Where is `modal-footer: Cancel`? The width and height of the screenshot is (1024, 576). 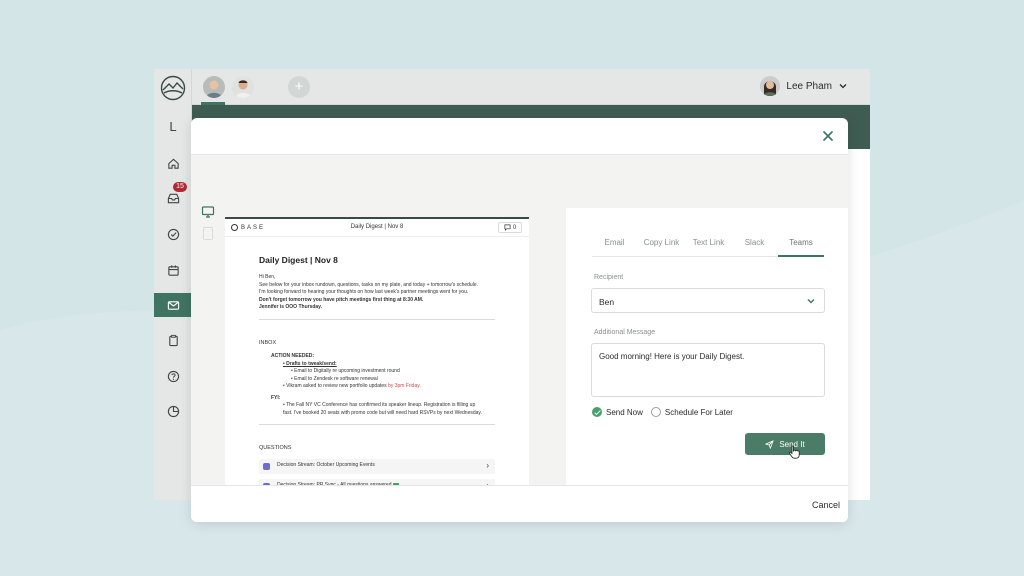 modal-footer: Cancel is located at coordinates (519, 503).